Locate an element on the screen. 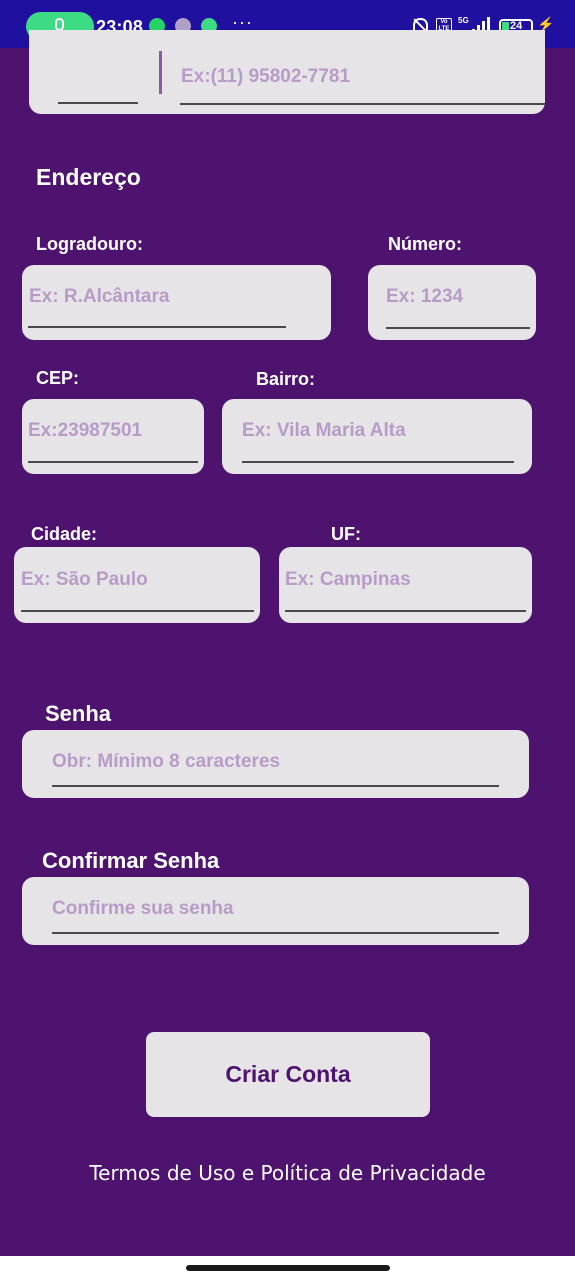 The height and width of the screenshot is (1280, 575). terms-link: Termos de Uso e Política de Privacidade is located at coordinates (287, 1173).